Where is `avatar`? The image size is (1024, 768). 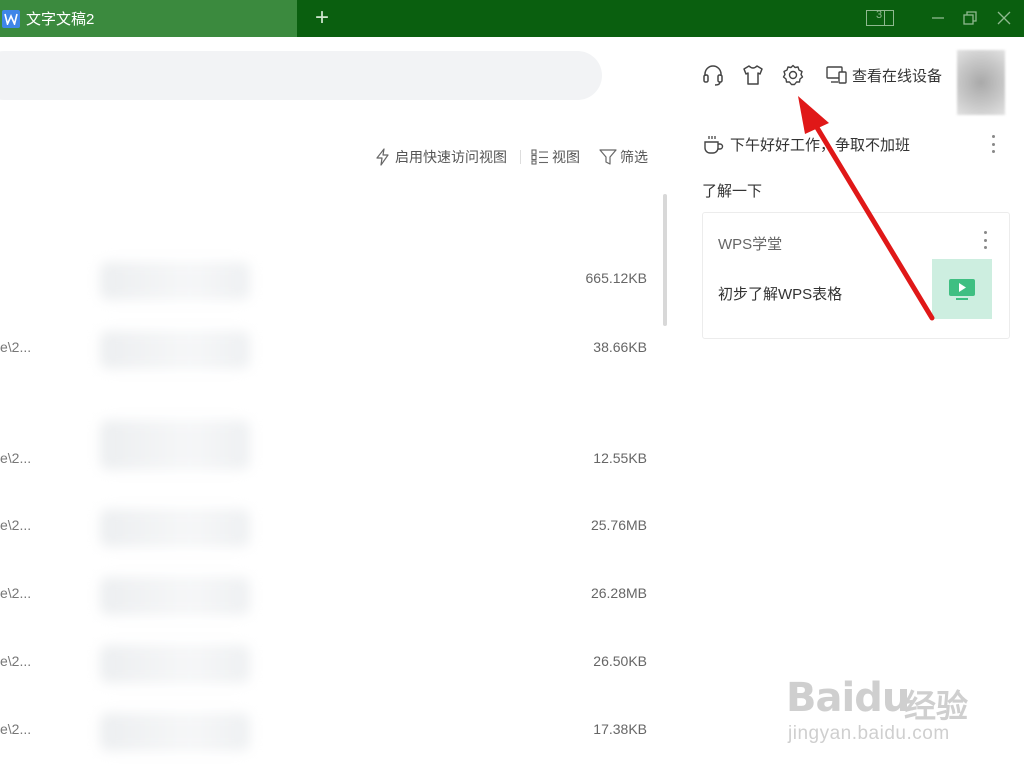 avatar is located at coordinates (981, 82).